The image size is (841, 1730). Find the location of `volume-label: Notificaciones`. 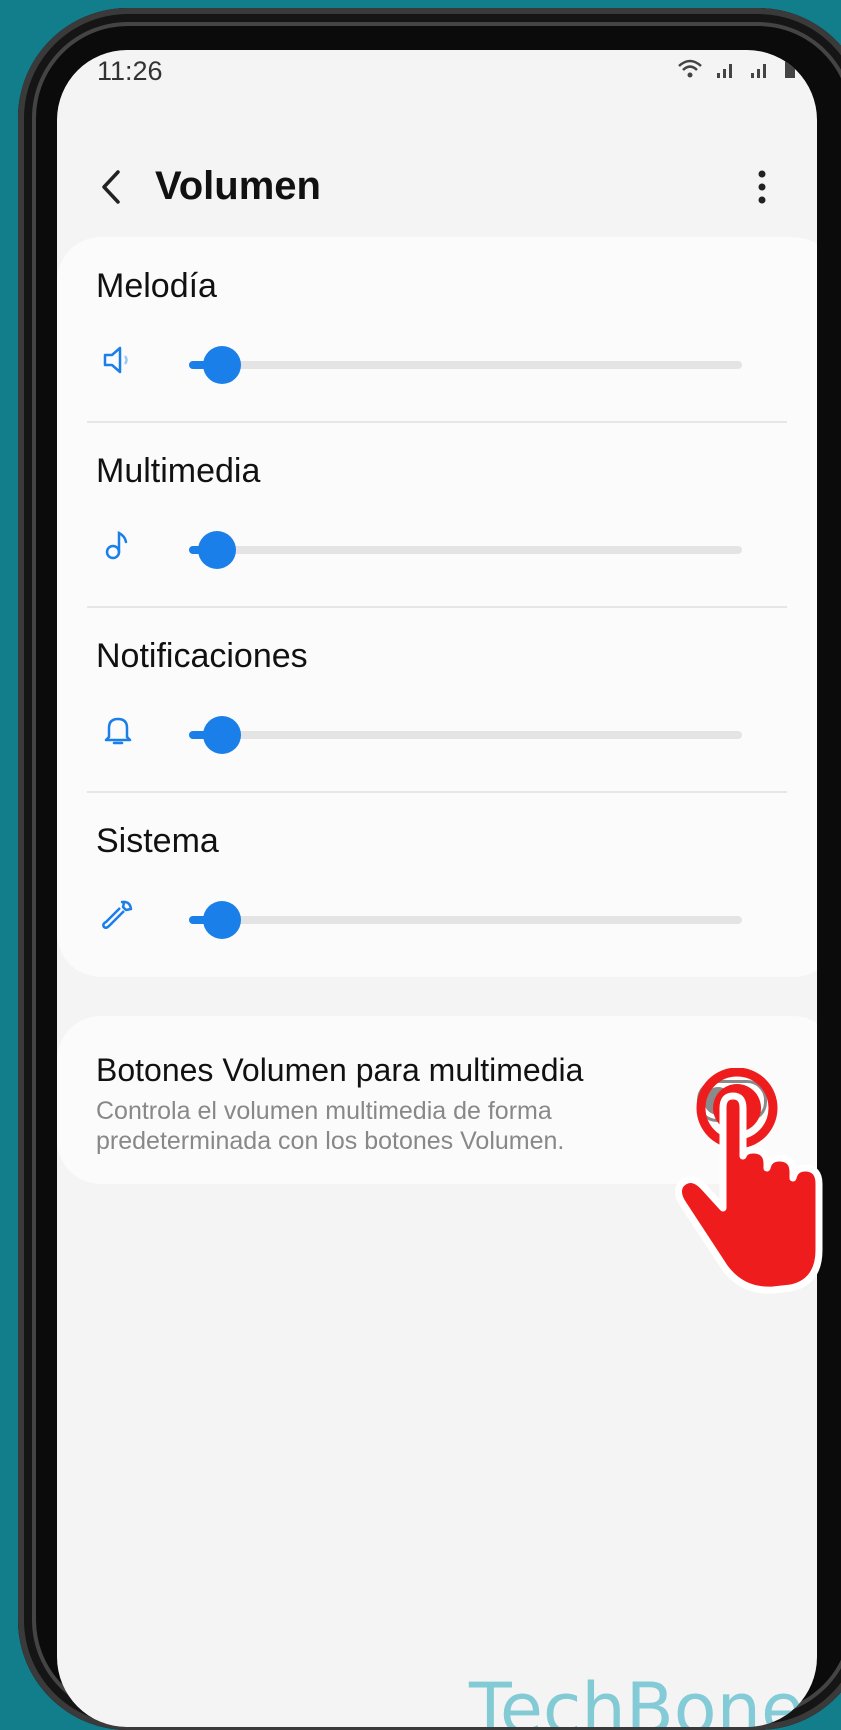

volume-label: Notificaciones is located at coordinates (202, 656).